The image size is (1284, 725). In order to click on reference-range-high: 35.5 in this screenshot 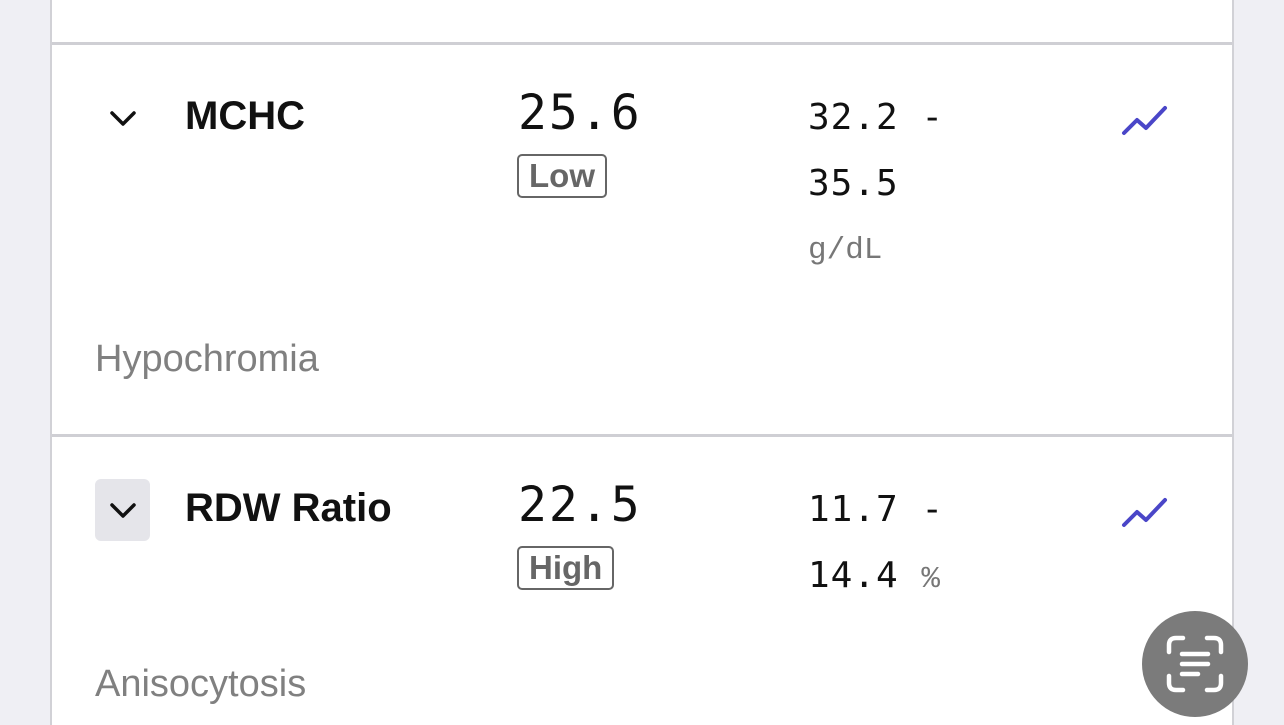, I will do `click(853, 183)`.